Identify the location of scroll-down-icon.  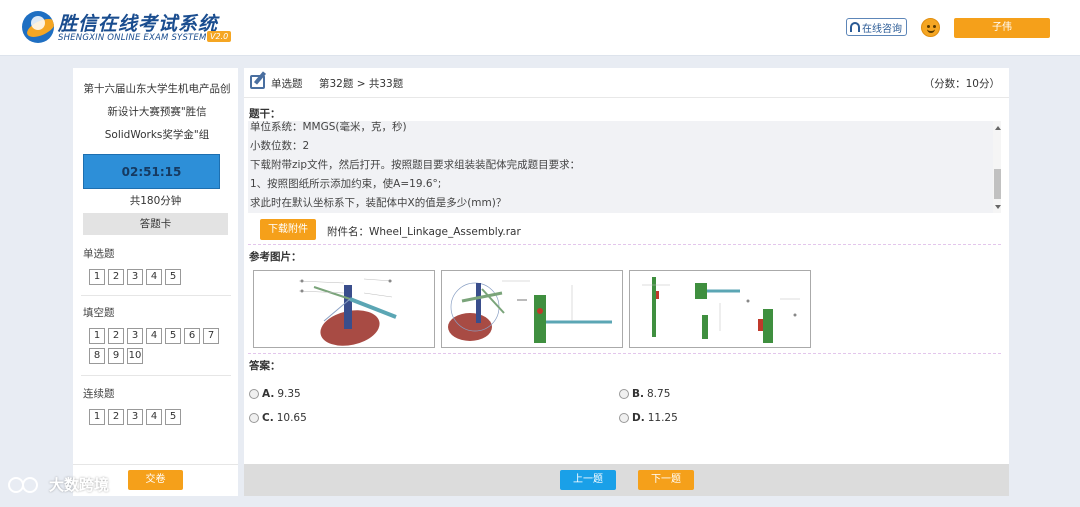
(998, 207).